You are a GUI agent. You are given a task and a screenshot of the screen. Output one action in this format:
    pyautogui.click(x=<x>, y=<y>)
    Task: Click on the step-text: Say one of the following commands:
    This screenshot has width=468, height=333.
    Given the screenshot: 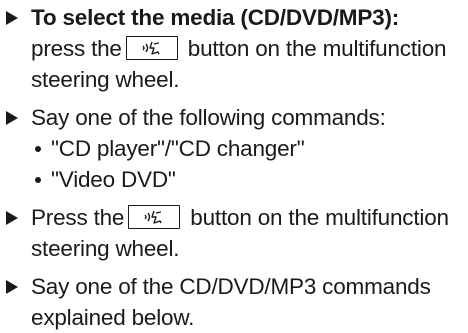 What is the action you would take?
    pyautogui.click(x=208, y=117)
    